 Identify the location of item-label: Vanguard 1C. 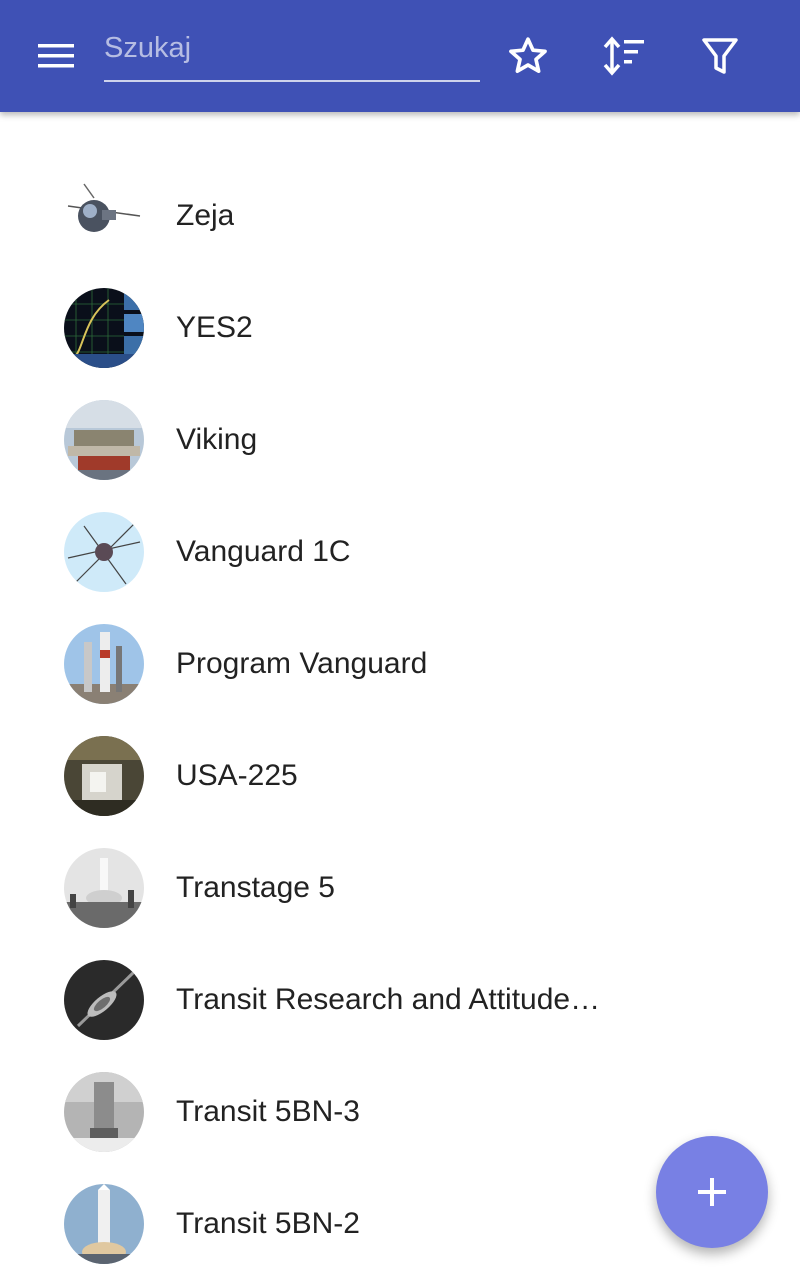
(263, 551).